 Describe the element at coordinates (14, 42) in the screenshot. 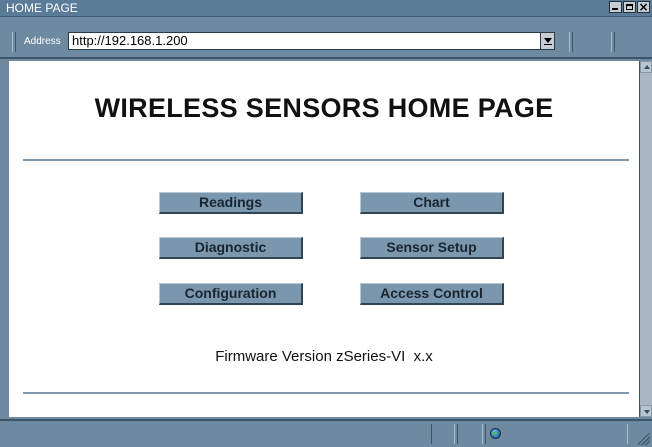

I see `toolbar-grip` at that location.